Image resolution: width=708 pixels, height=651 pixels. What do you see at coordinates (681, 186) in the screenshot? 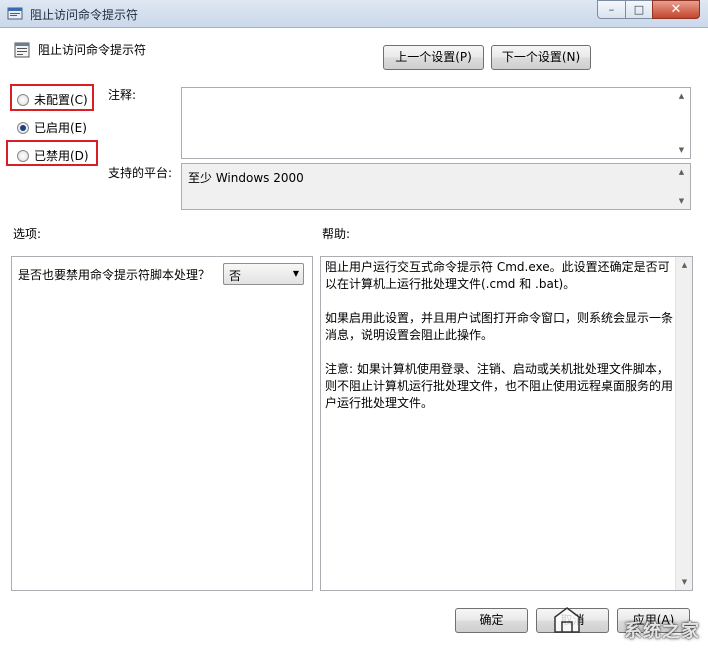
I see `platform-scrollbar: ▲ ▼` at bounding box center [681, 186].